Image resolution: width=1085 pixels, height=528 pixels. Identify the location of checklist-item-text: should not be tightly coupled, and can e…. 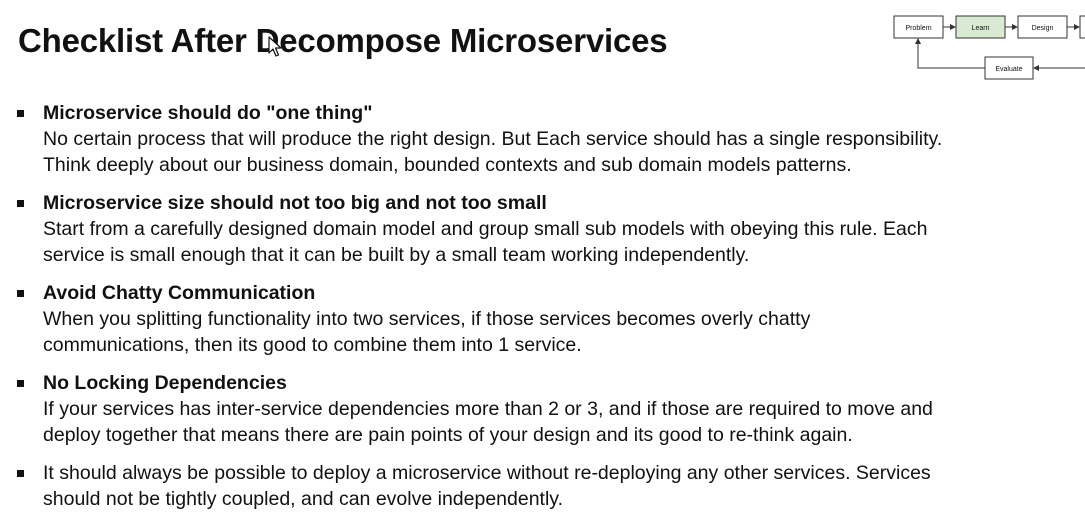
(303, 499).